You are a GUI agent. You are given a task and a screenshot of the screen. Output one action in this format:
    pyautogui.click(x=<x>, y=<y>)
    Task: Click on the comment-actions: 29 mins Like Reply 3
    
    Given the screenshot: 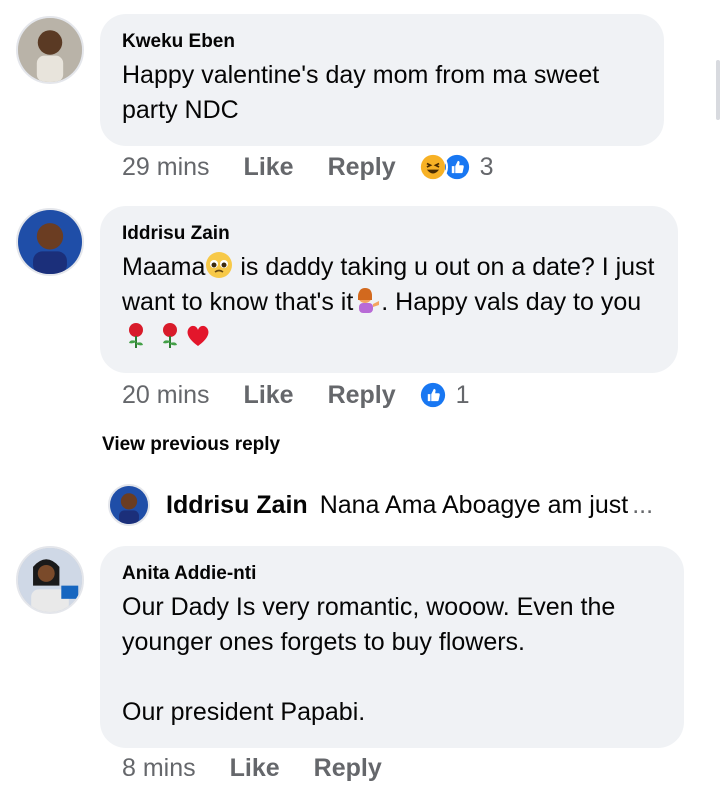 What is the action you would take?
    pyautogui.click(x=308, y=167)
    